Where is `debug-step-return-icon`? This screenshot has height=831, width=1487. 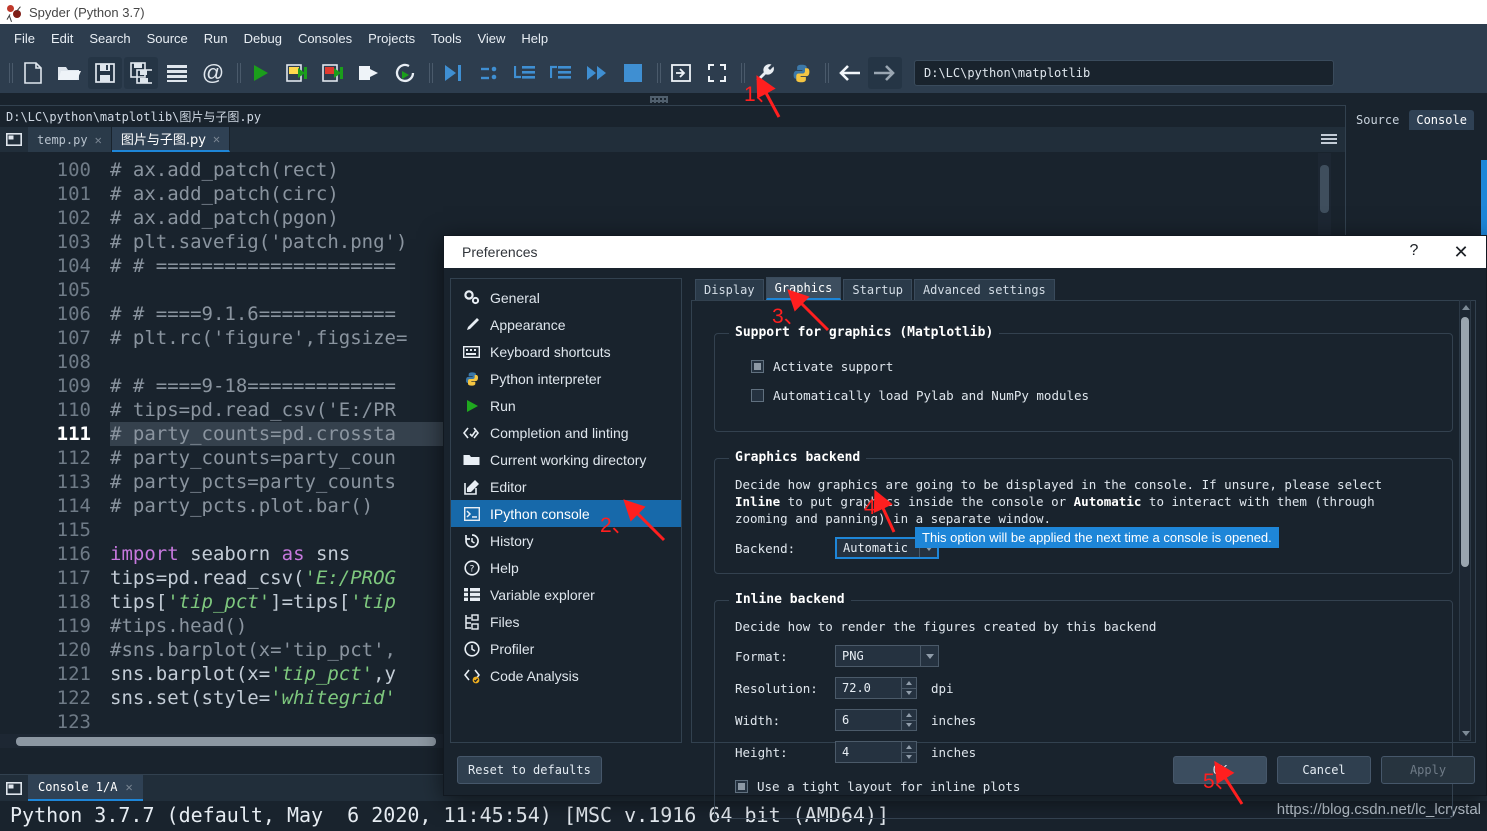
debug-step-return-icon is located at coordinates (560, 72).